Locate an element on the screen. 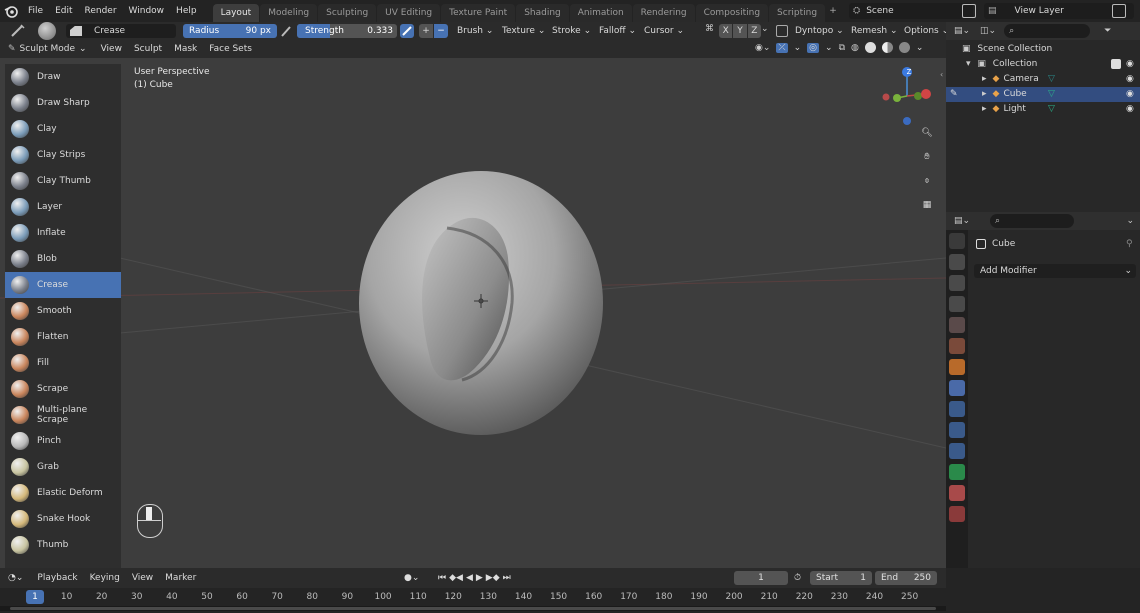 Image resolution: width=1140 pixels, height=613 pixels. view-layer-tab-icon is located at coordinates (957, 304).